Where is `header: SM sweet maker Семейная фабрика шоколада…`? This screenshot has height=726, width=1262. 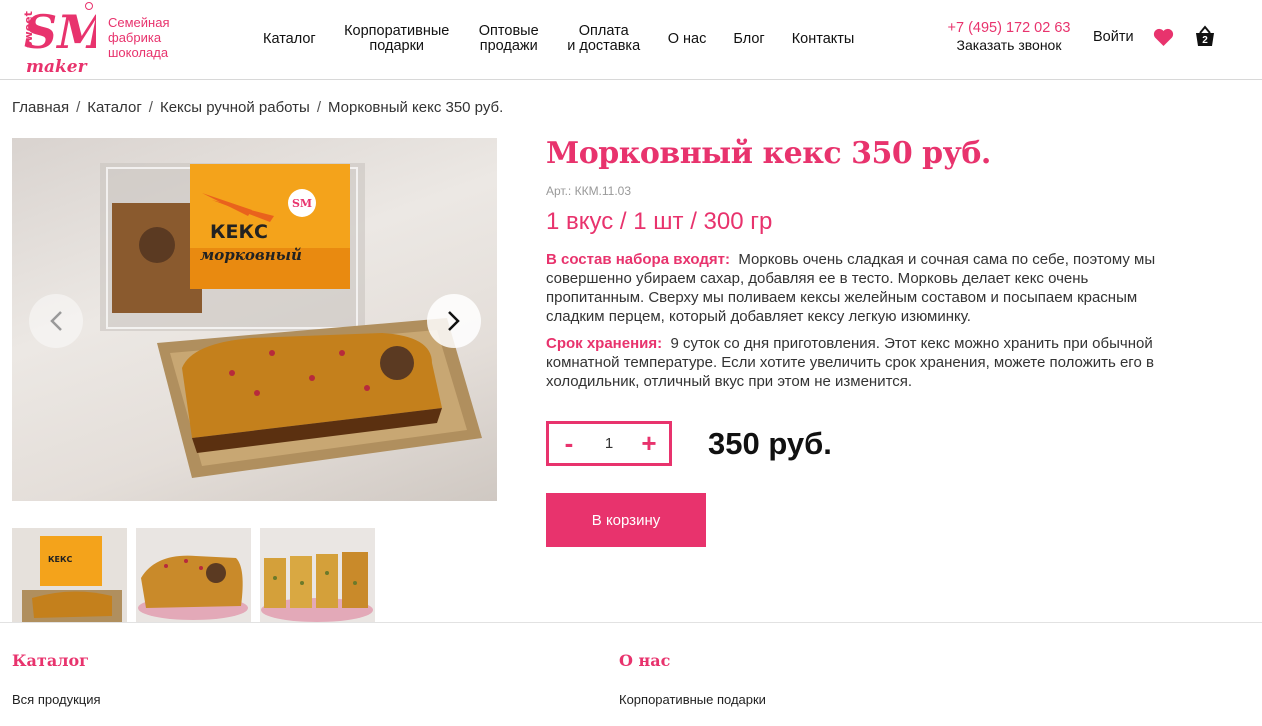
header: SM sweet maker Семейная фабрика шоколада… is located at coordinates (631, 40).